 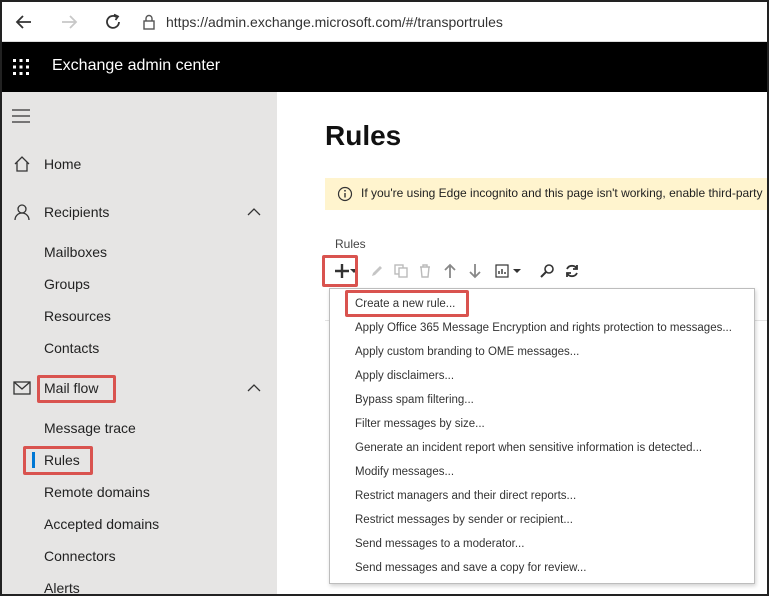 What do you see at coordinates (67, 284) in the screenshot?
I see `sidebar-item-label: Groups` at bounding box center [67, 284].